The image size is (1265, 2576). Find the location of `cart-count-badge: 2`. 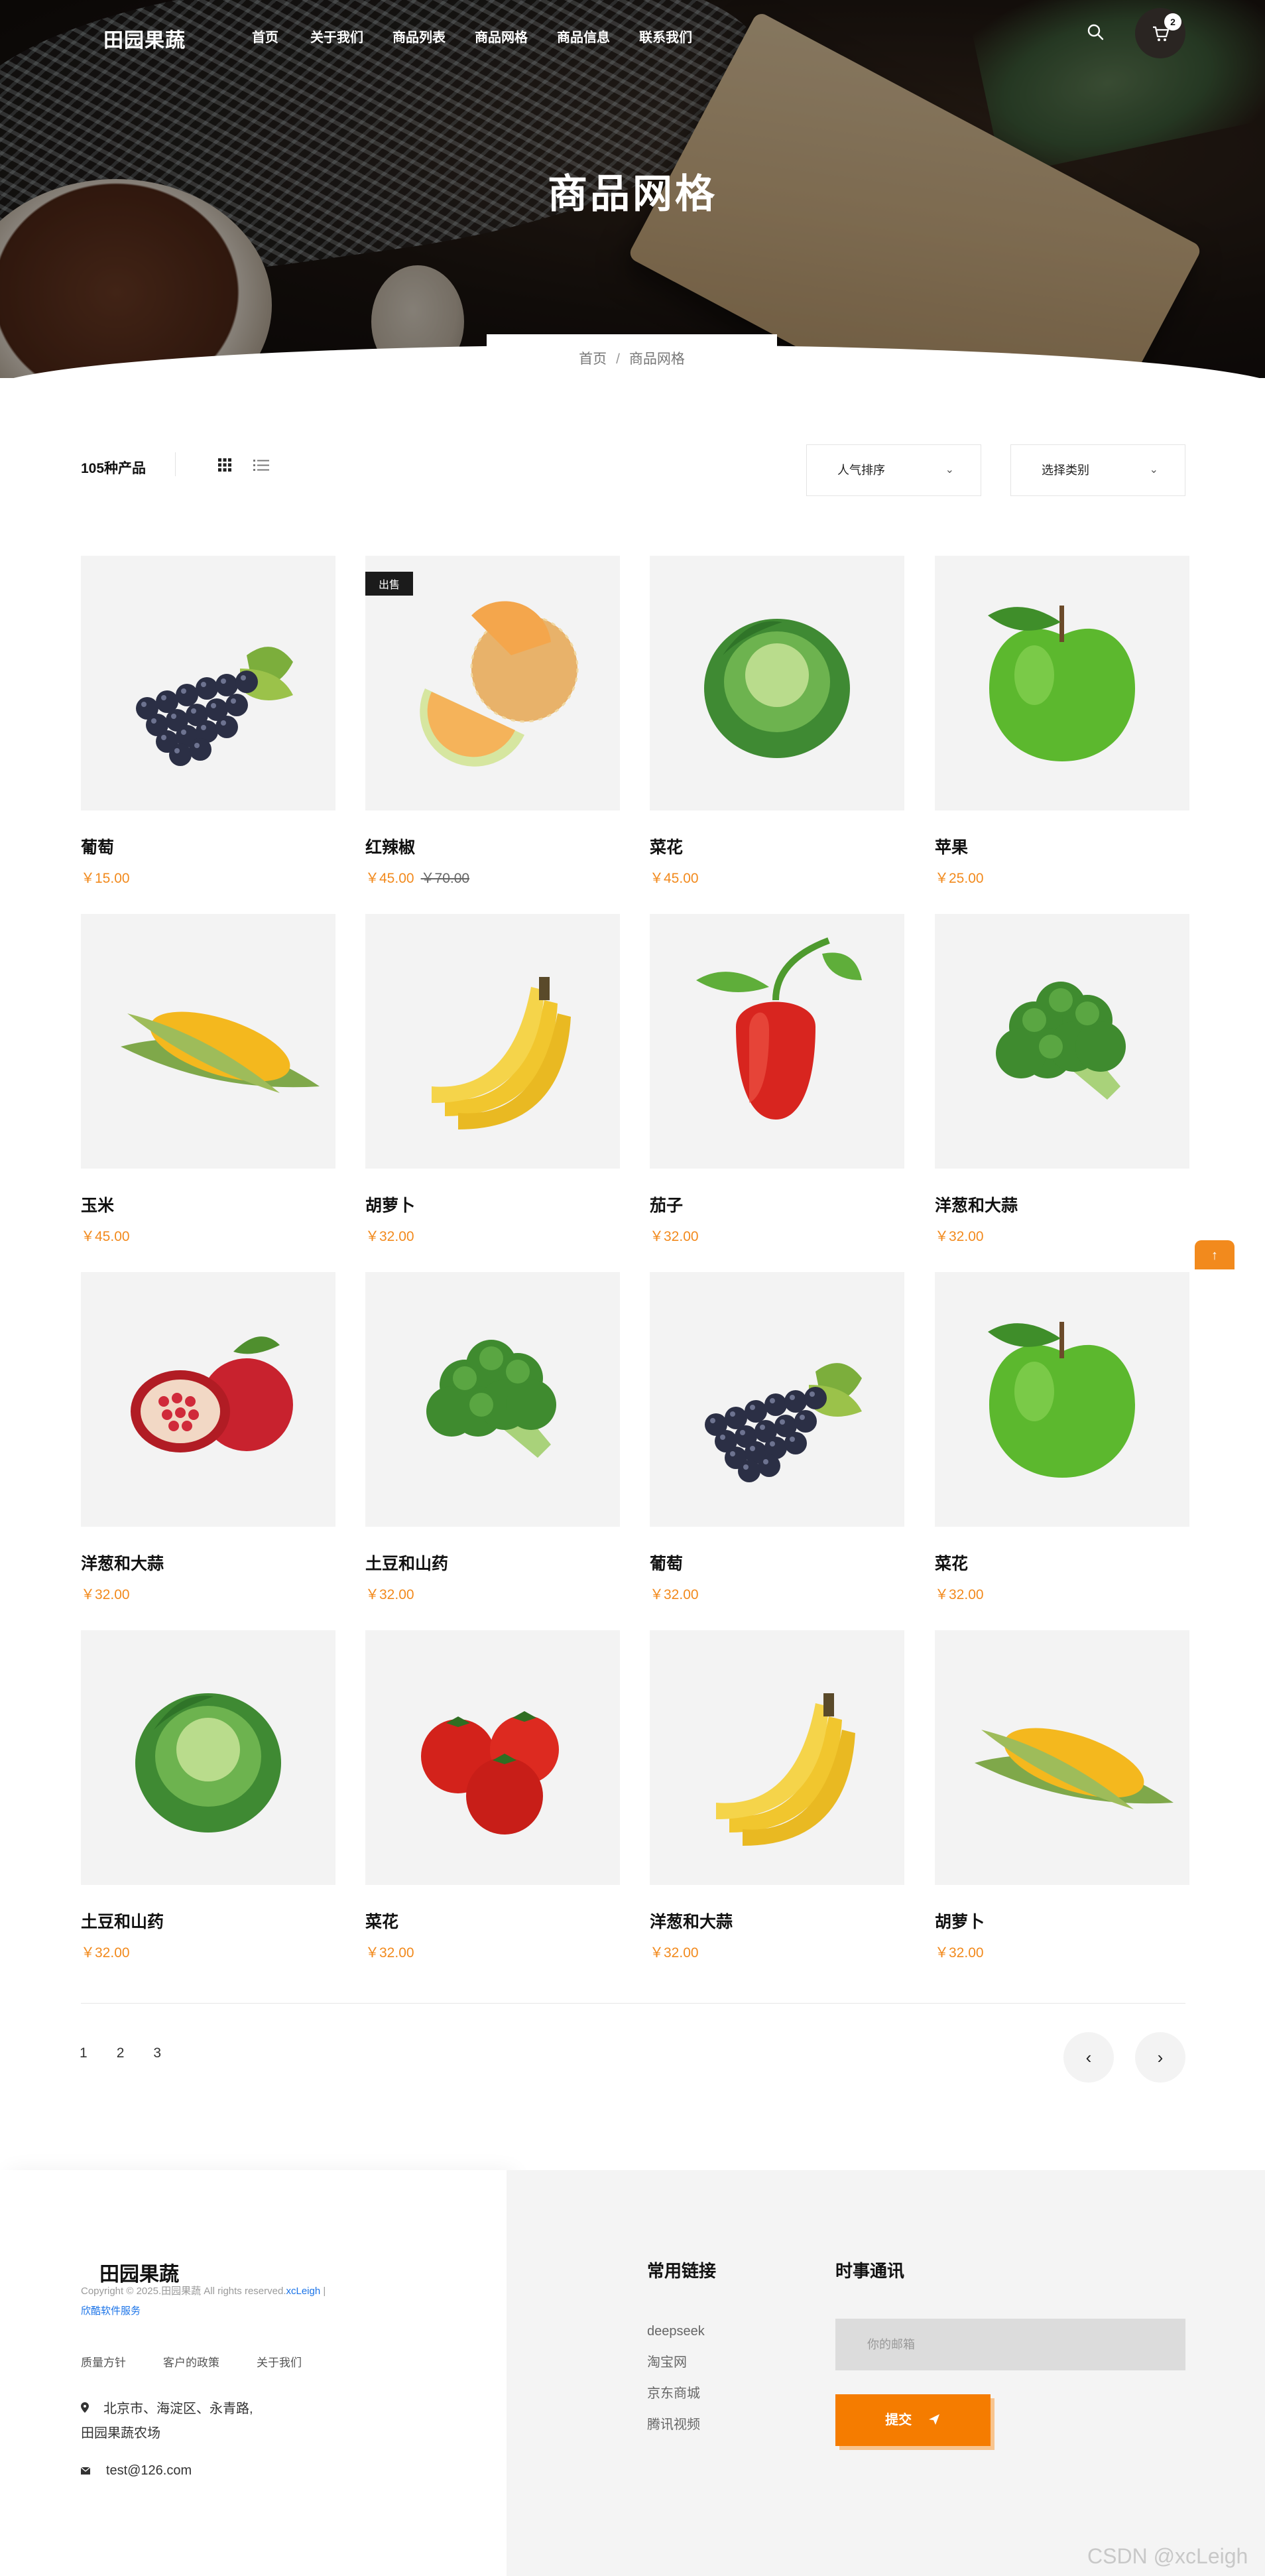

cart-count-badge: 2 is located at coordinates (1172, 22).